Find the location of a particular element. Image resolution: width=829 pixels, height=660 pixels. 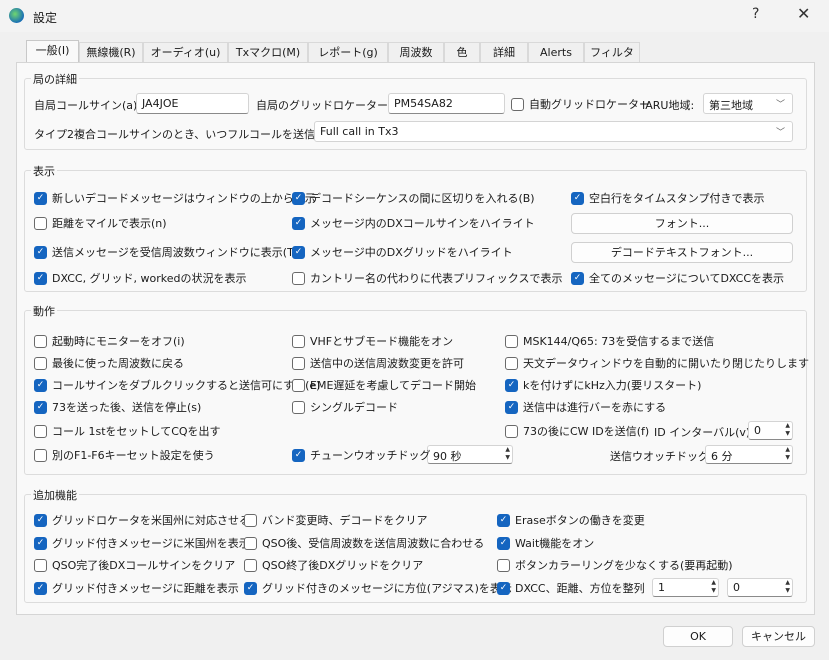

behavior-checkbox-5: 天文データウィンドウを自動的に開いたり閉じたりします is located at coordinates (657, 363).